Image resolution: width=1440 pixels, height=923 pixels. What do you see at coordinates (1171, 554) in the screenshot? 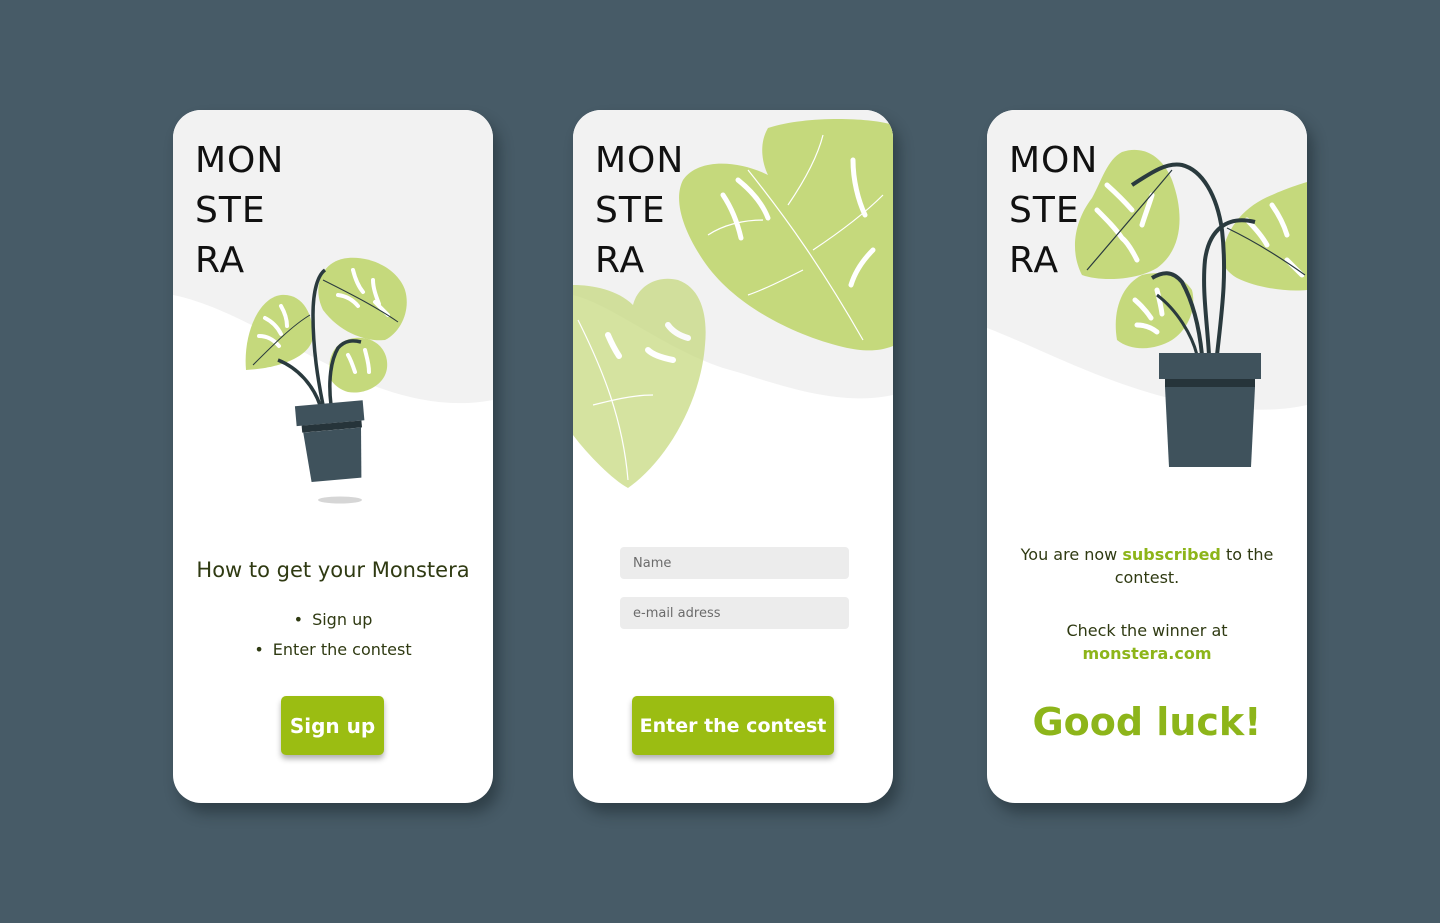
I see `subscribed-highlight: subscribed` at bounding box center [1171, 554].